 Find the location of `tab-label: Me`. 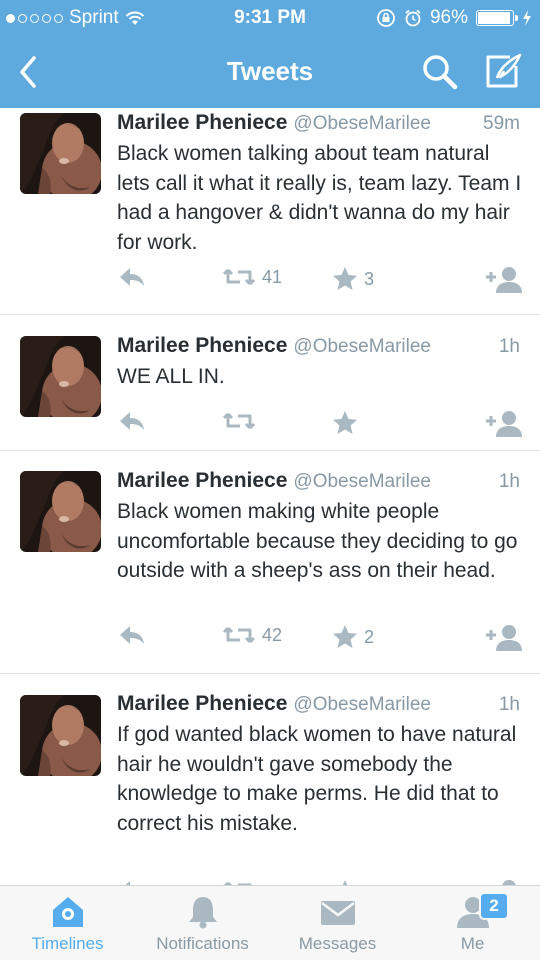

tab-label: Me is located at coordinates (472, 943).